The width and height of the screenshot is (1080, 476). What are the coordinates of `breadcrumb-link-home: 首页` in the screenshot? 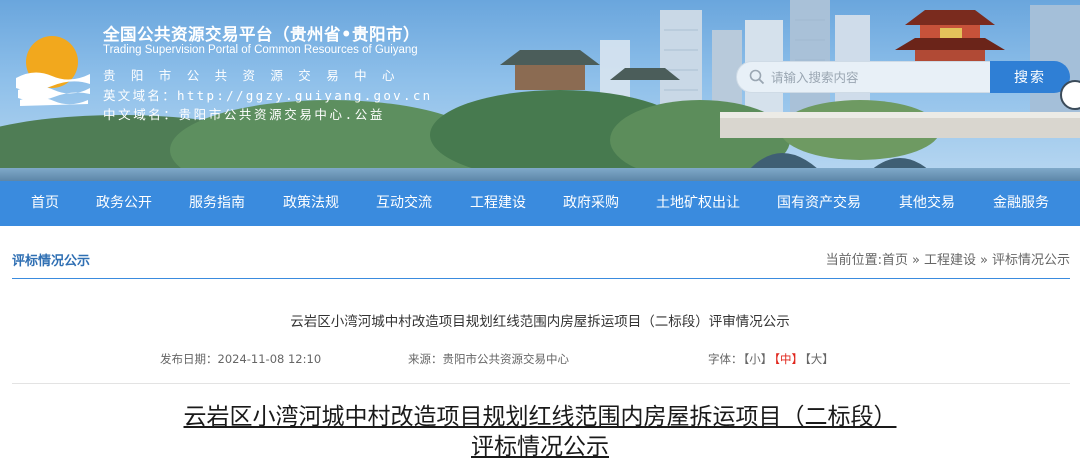 It's located at (895, 260).